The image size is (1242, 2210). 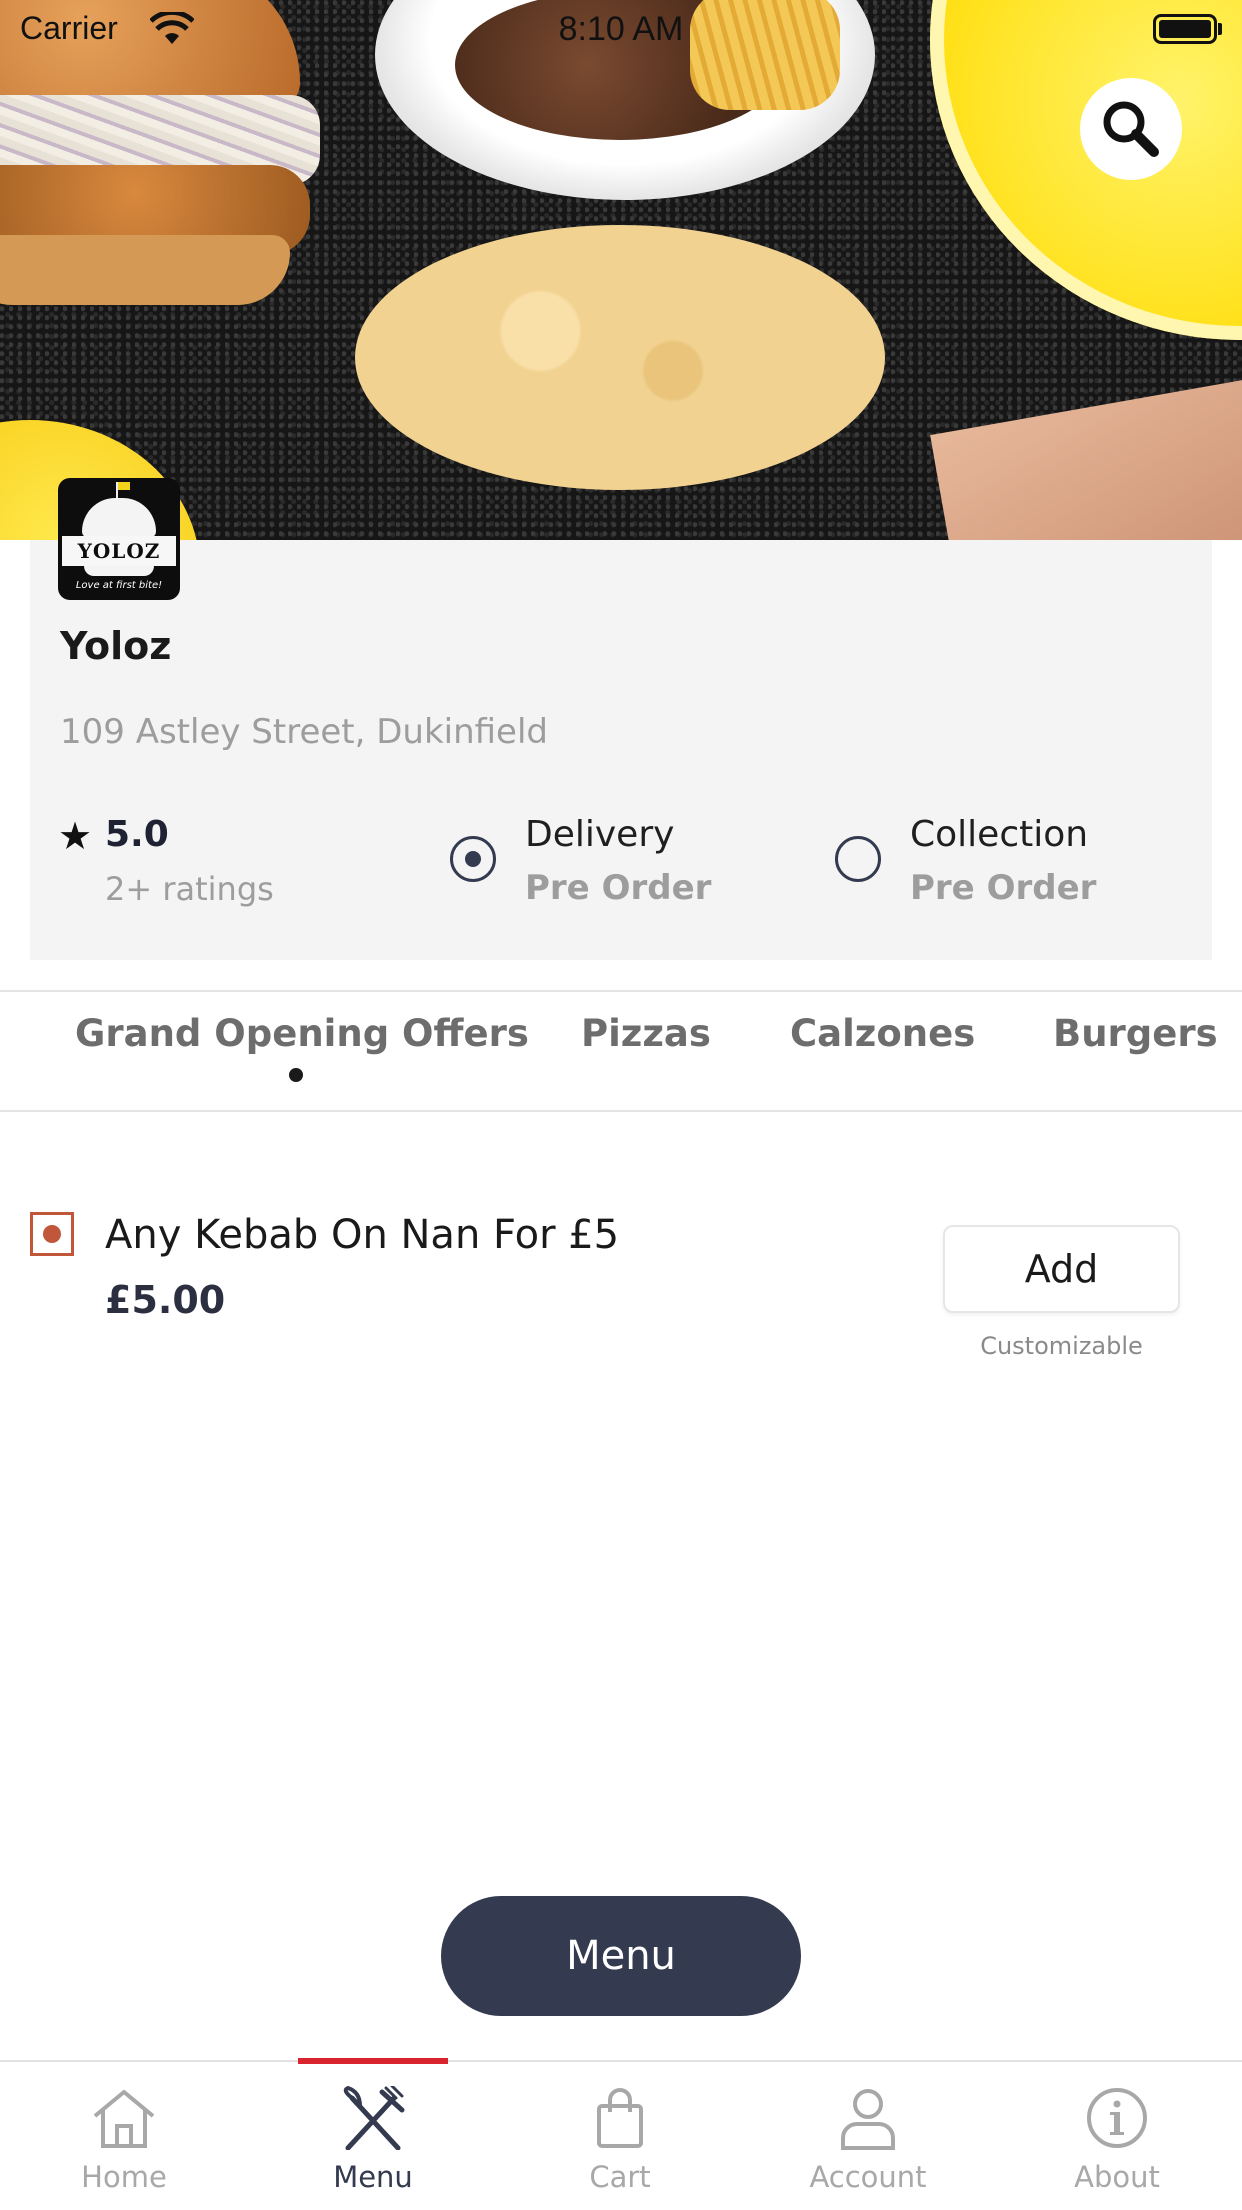 I want to click on menu-item-price: £5.00, so click(x=165, y=1300).